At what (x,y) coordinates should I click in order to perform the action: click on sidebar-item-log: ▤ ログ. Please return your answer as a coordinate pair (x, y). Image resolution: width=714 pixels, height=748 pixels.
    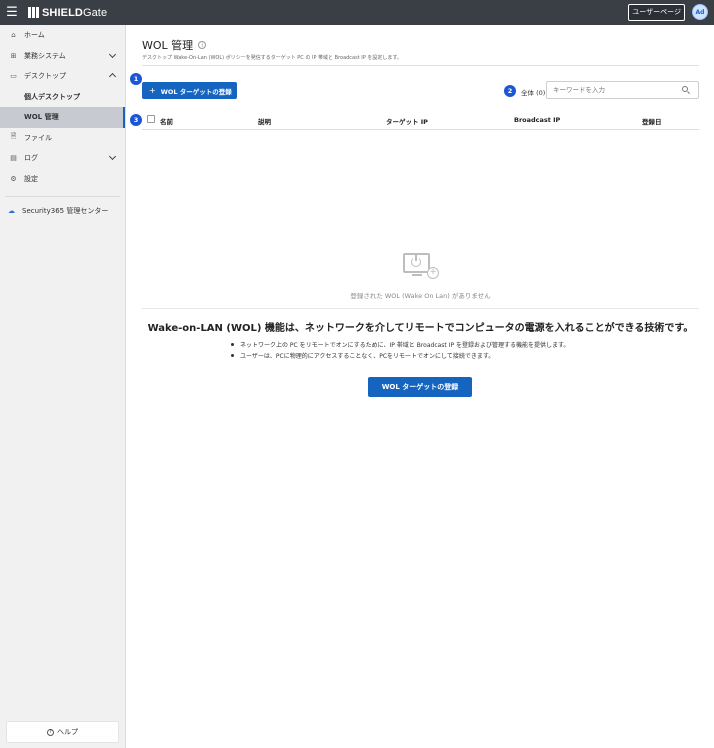
    Looking at the image, I should click on (62, 158).